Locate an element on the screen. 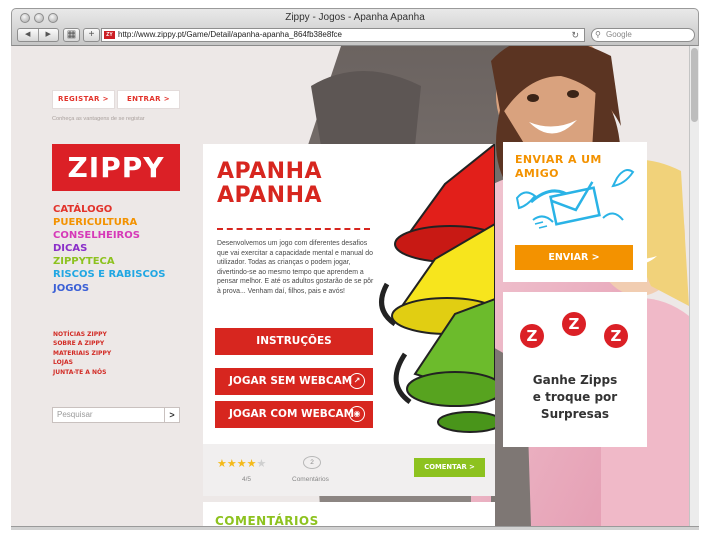 The image size is (710, 540). register-button: REGISTAR > is located at coordinates (83, 99).